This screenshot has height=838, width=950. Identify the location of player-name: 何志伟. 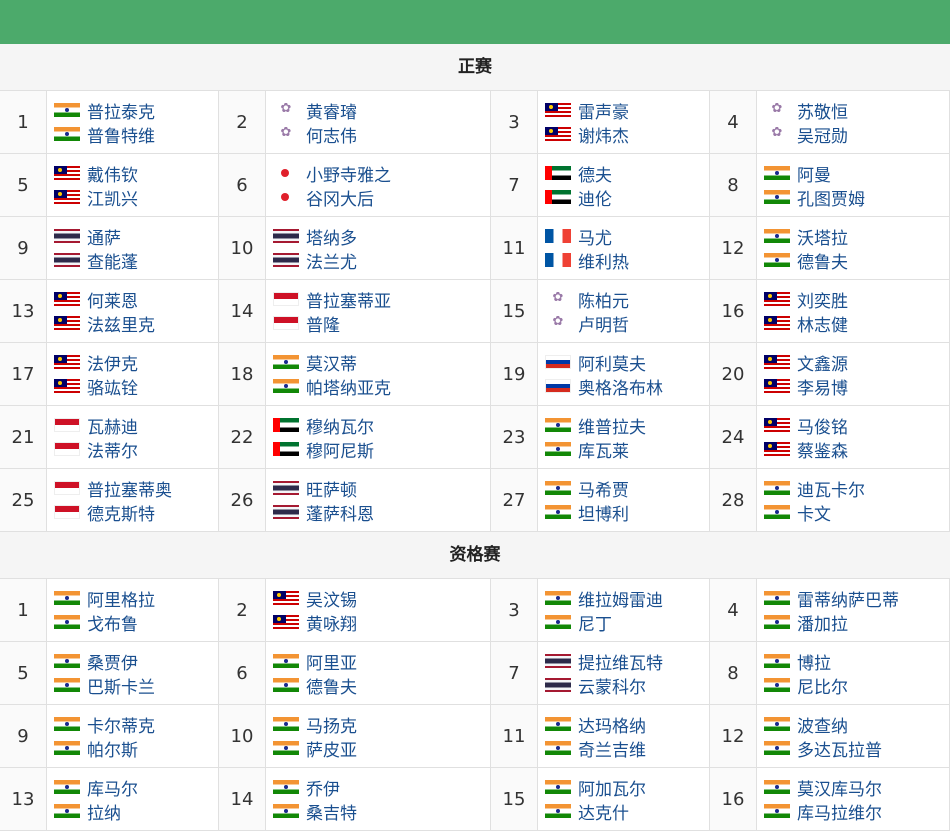
(331, 134).